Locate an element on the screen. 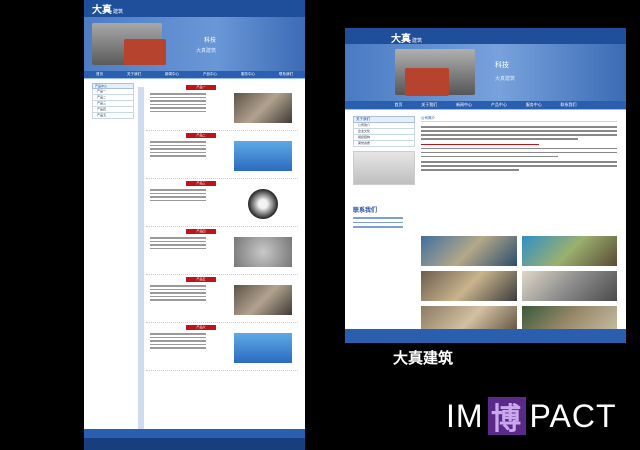 The image size is (640, 450). contact-title: 联系我们 is located at coordinates (365, 210).